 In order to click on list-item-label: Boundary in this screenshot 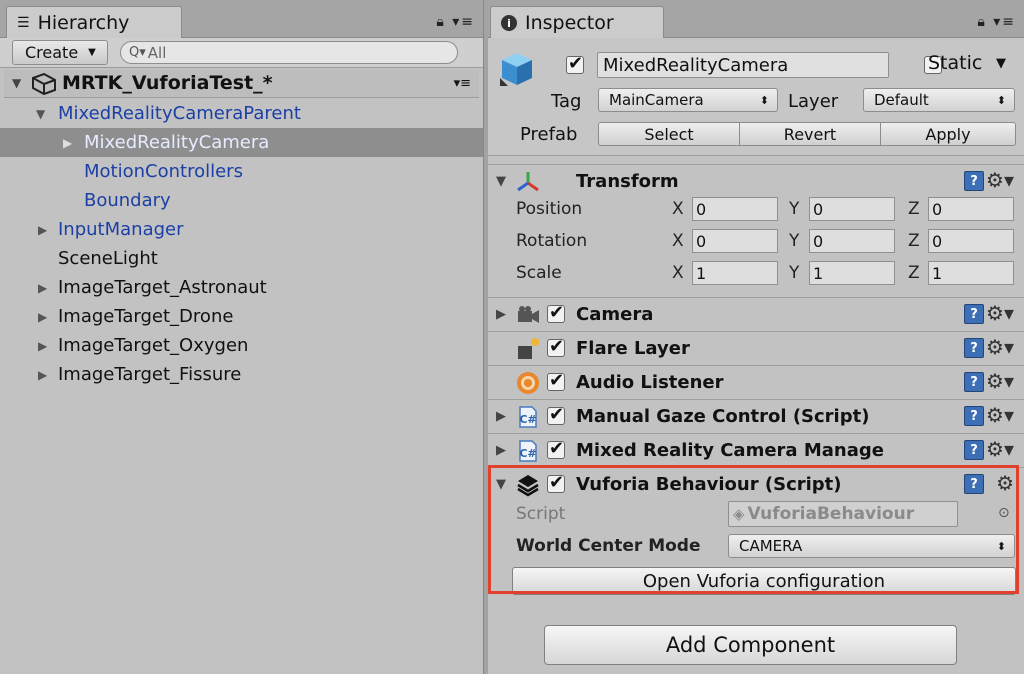, I will do `click(127, 200)`.